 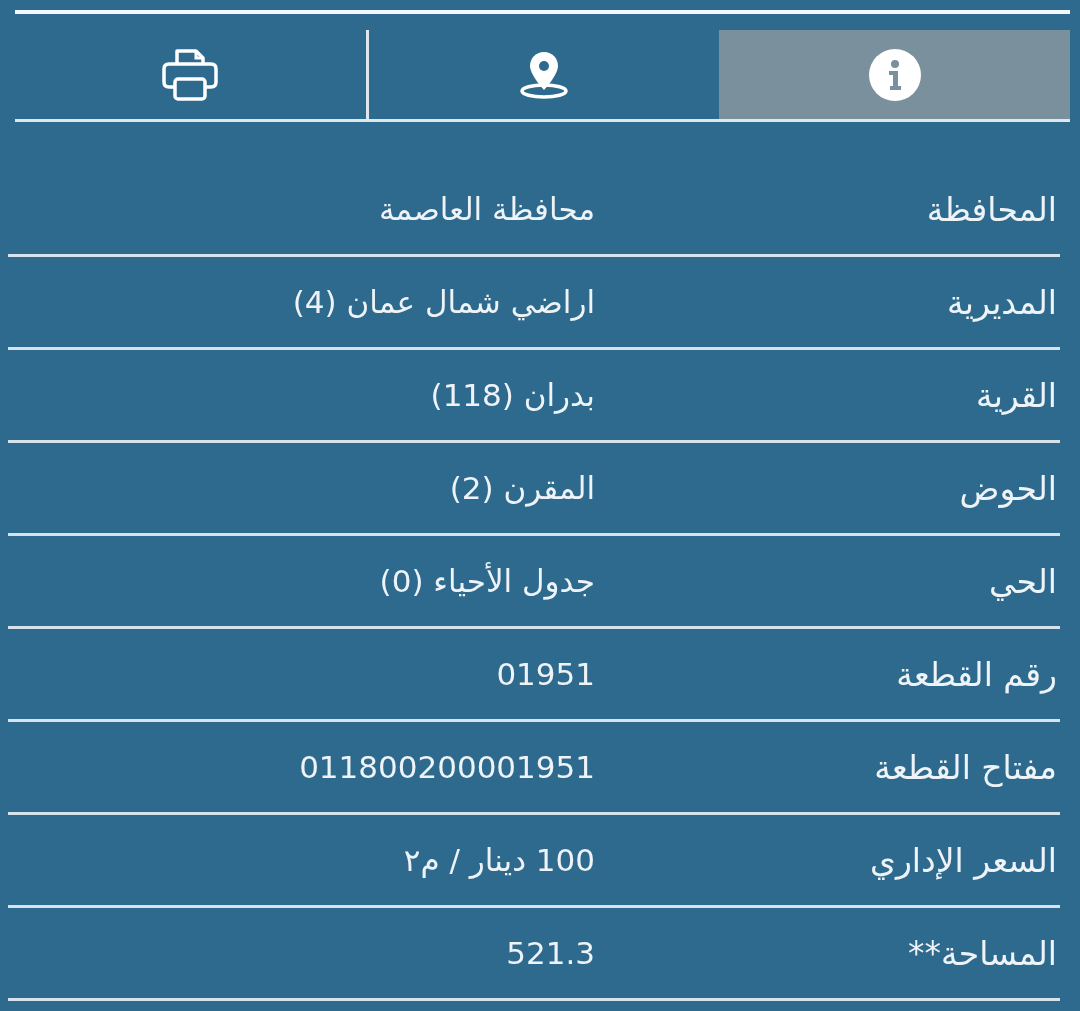 What do you see at coordinates (992, 209) in the screenshot?
I see `field-label: المحافظة` at bounding box center [992, 209].